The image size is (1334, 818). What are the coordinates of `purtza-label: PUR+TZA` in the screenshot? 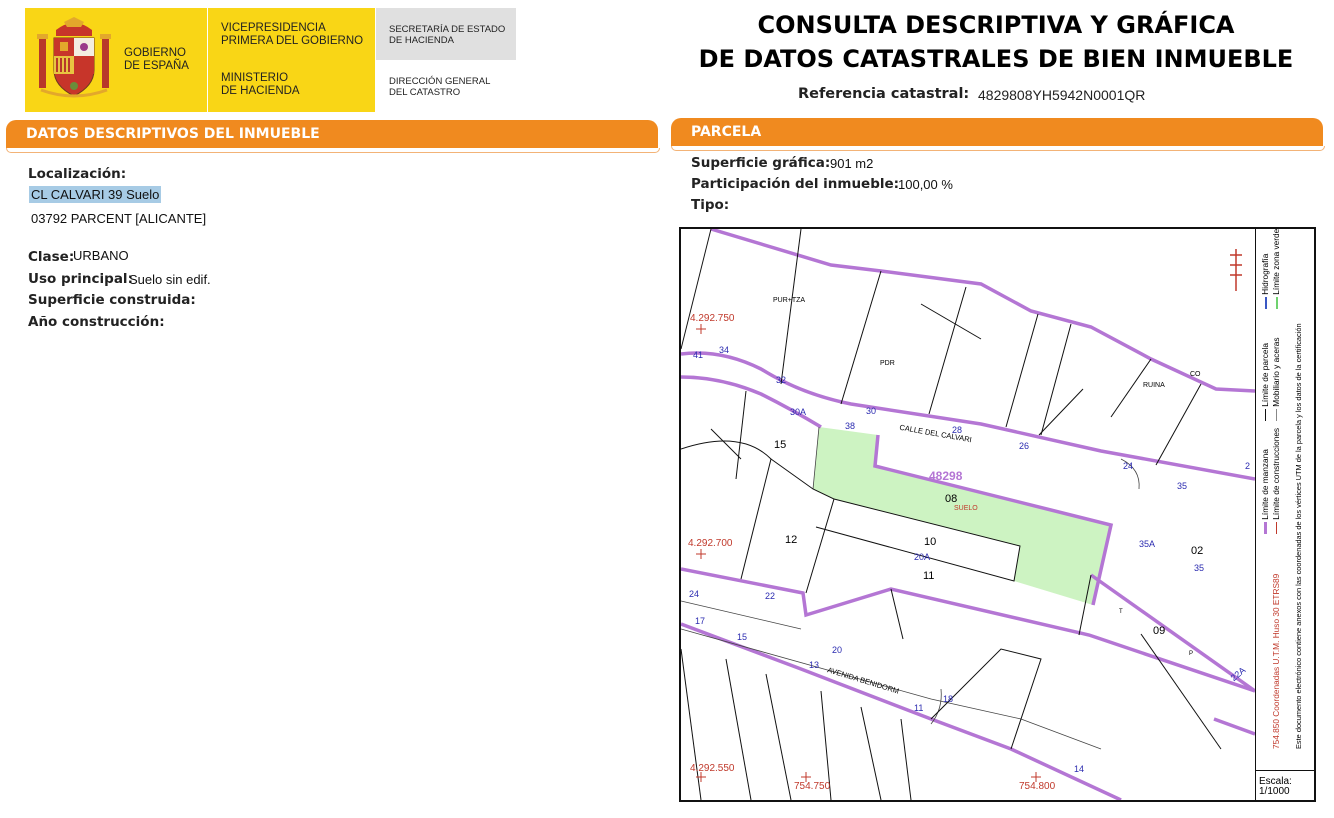 It's located at (789, 300).